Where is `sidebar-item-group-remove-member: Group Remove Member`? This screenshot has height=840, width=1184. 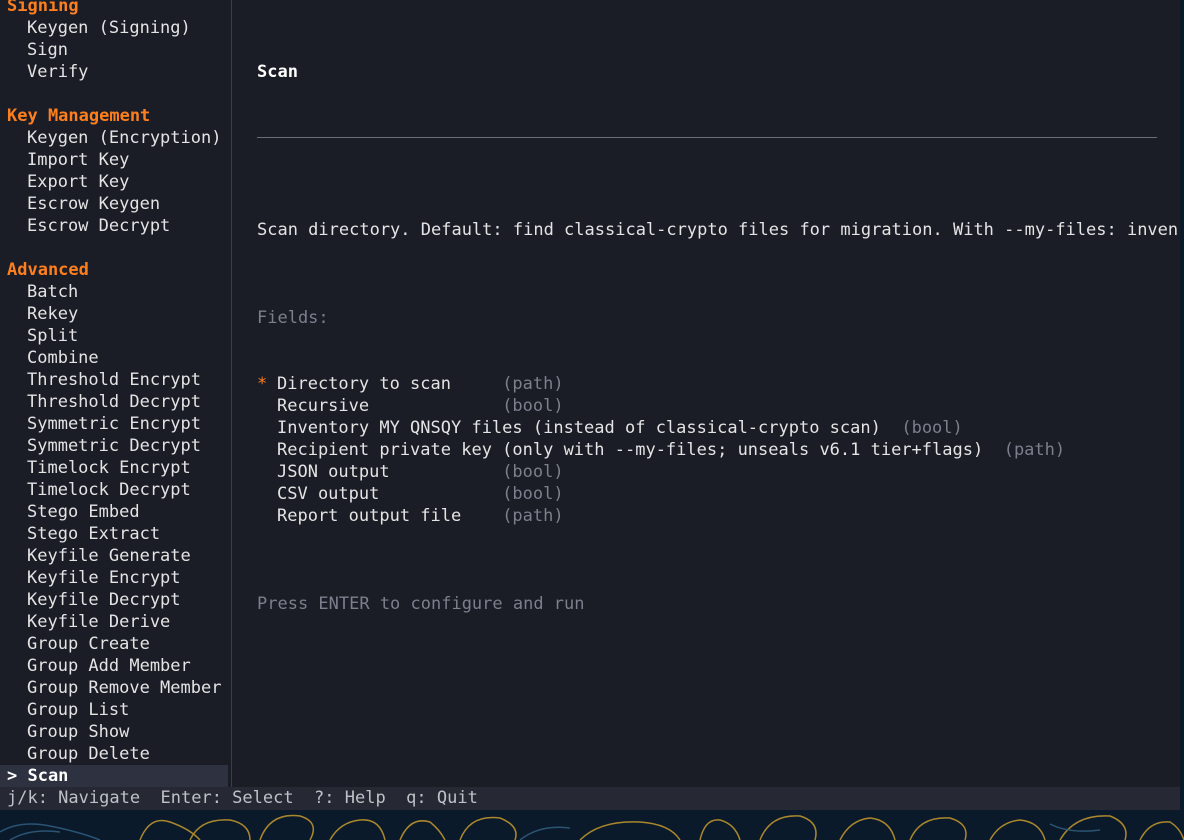
sidebar-item-group-remove-member: Group Remove Member is located at coordinates (114, 688).